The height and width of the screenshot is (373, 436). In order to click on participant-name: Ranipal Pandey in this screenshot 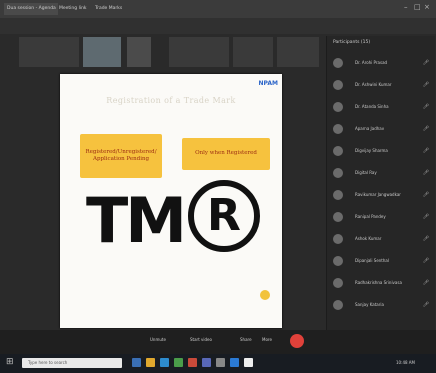, I will do `click(370, 216)`.